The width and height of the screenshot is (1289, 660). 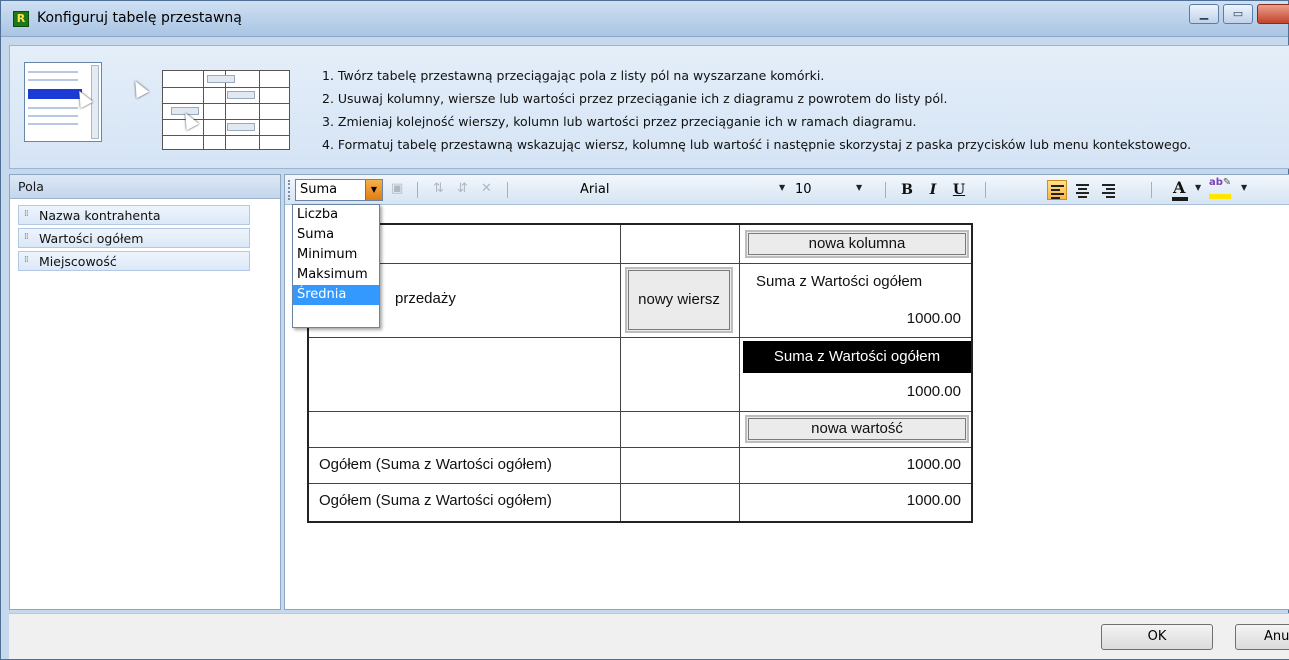 I want to click on new-column-drop-target: nowa kolumna, so click(x=857, y=244).